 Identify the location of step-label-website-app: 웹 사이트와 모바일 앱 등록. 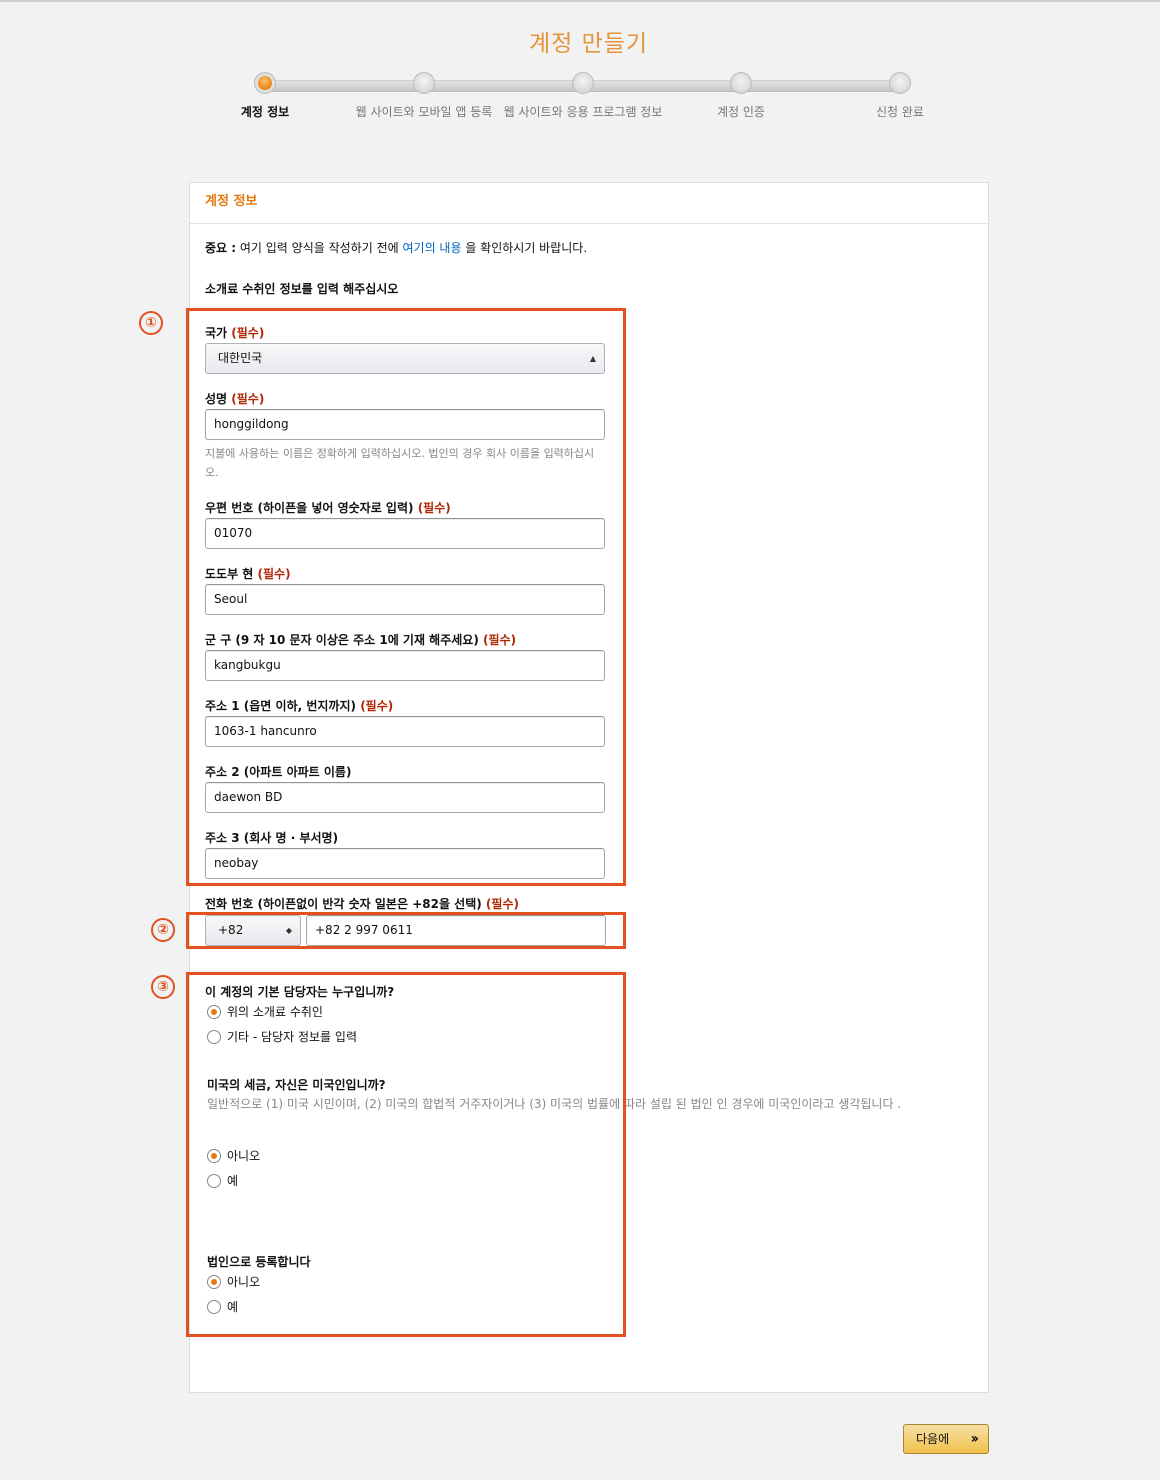
(424, 112).